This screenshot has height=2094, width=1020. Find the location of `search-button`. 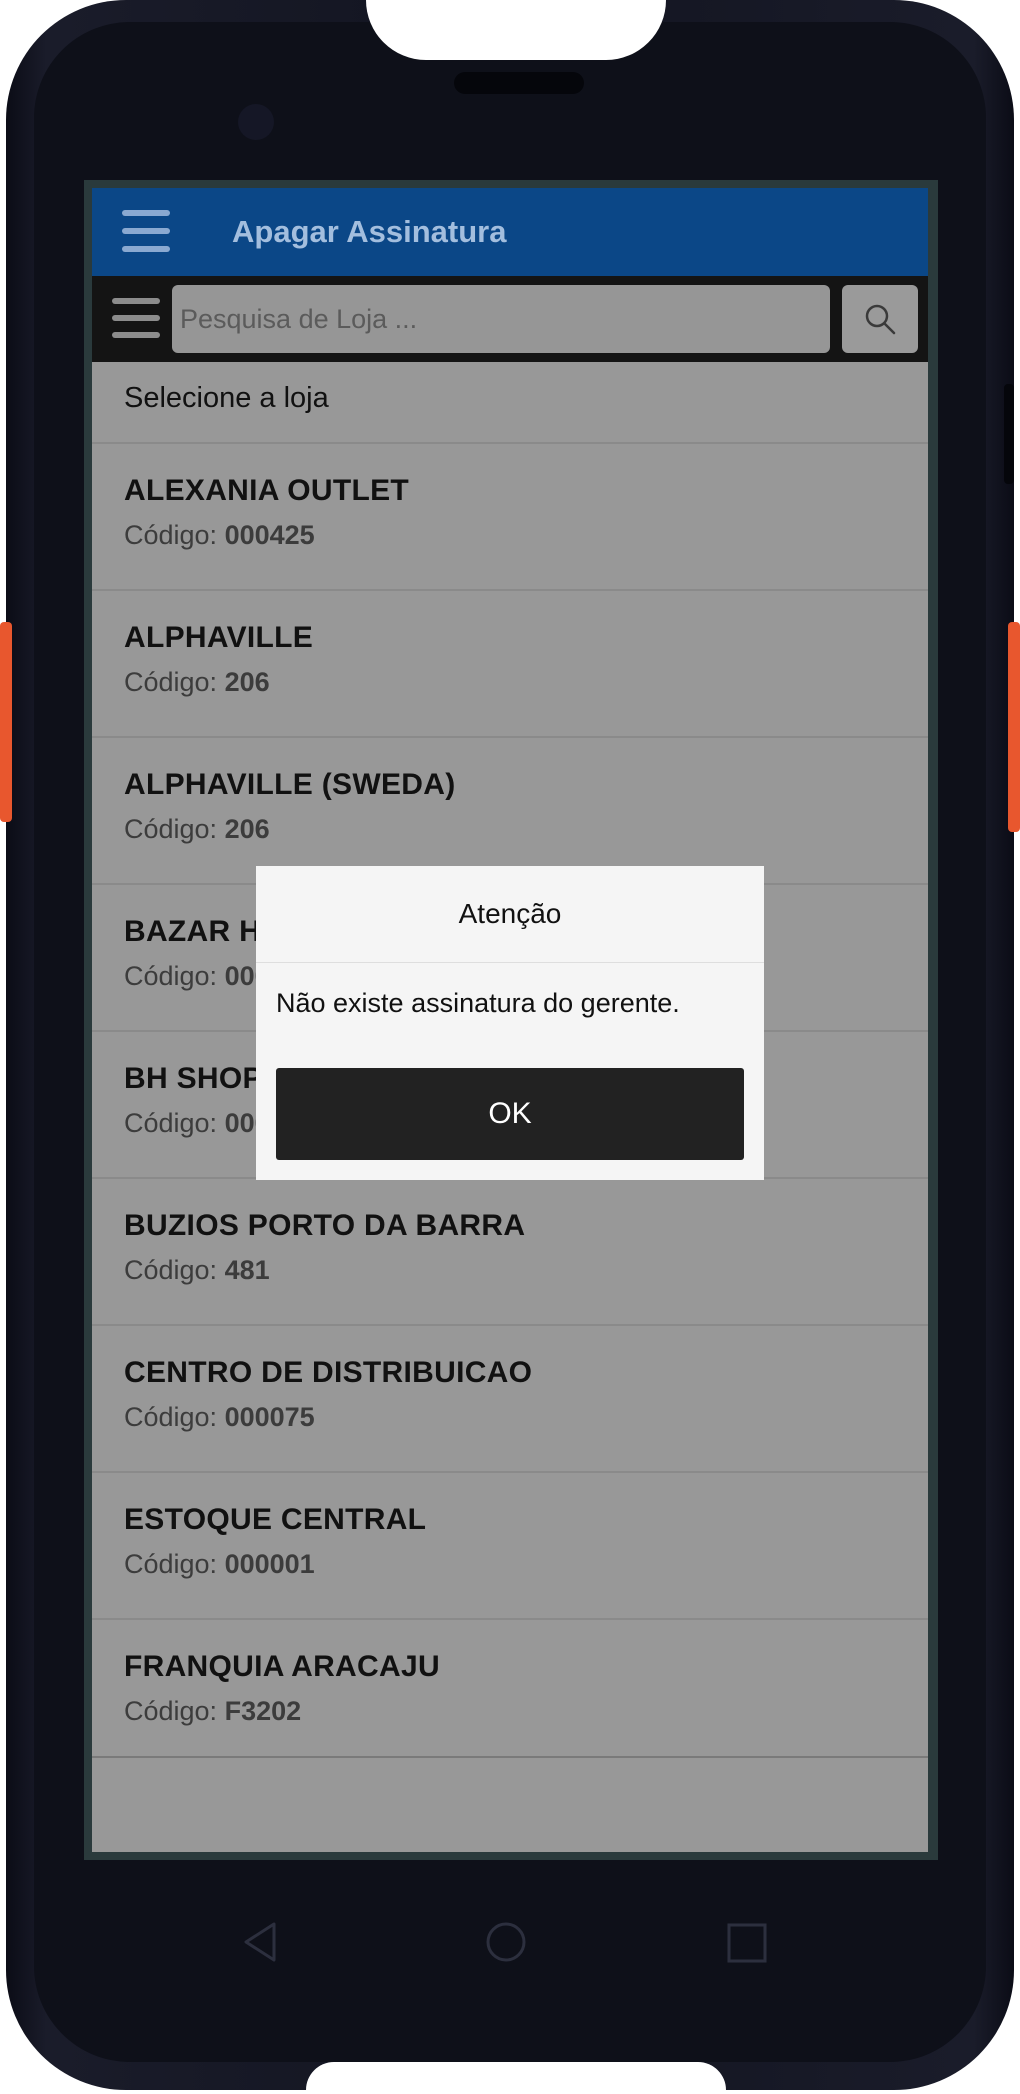

search-button is located at coordinates (880, 319).